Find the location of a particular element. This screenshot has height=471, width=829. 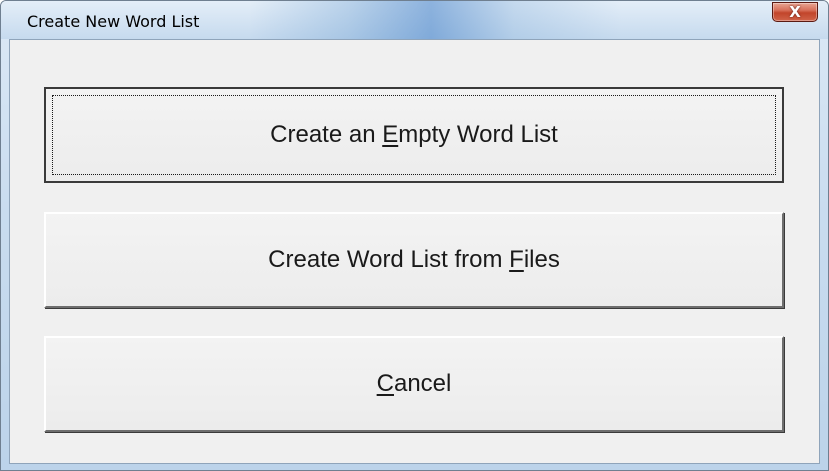

title-bar: Create New Word List X is located at coordinates (414, 20).